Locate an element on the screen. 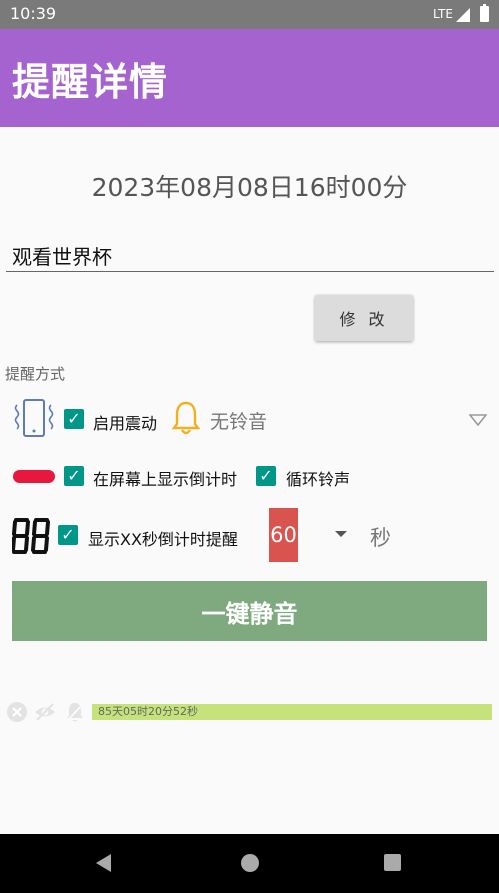 The image size is (499, 893). signal-icon is located at coordinates (463, 15).